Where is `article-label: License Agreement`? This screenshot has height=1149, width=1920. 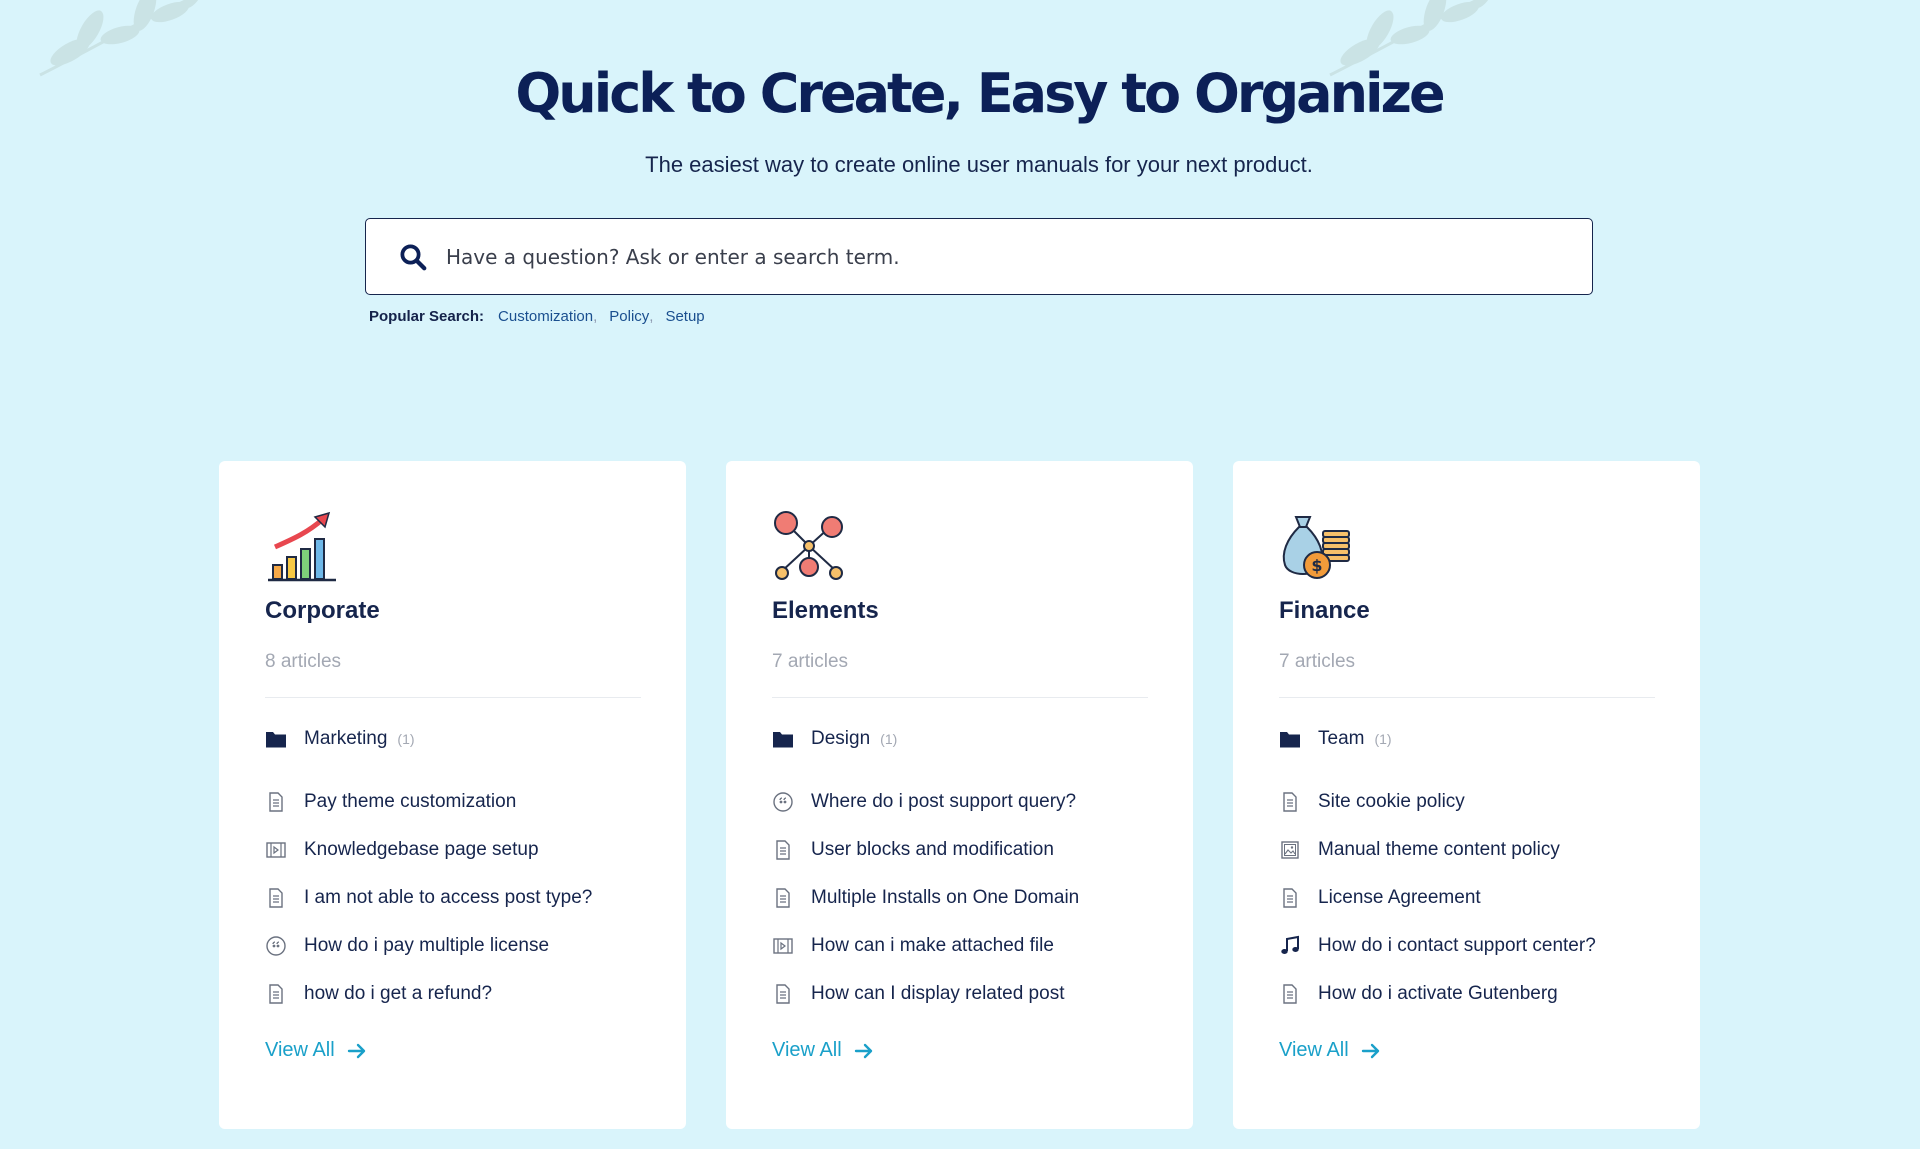
article-label: License Agreement is located at coordinates (1399, 897).